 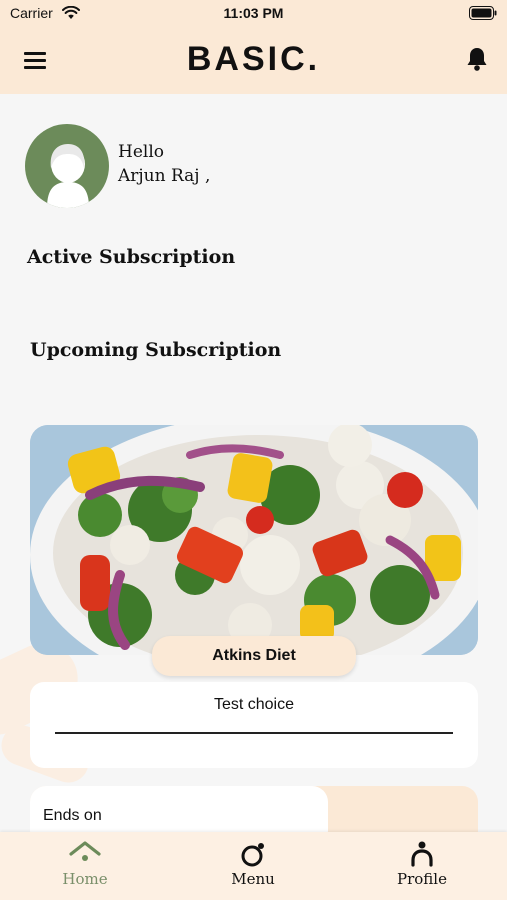 What do you see at coordinates (85, 866) in the screenshot?
I see `tab-home: Home` at bounding box center [85, 866].